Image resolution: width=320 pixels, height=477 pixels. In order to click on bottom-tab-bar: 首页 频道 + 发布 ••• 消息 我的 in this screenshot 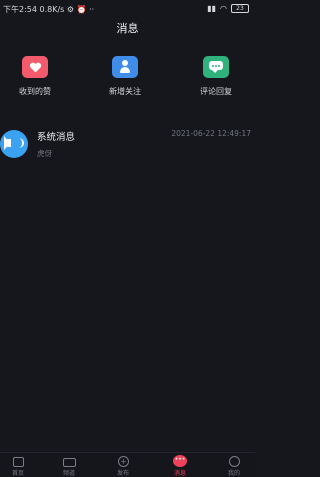, I will do `click(127, 464)`.